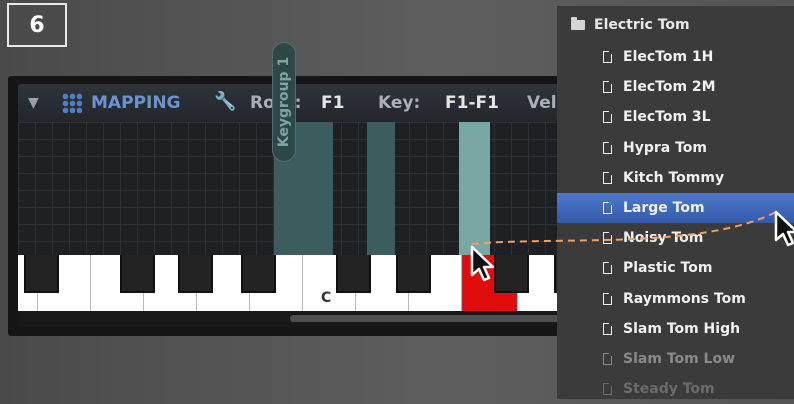 This screenshot has height=404, width=794. What do you see at coordinates (578, 23) in the screenshot?
I see `folder-icon` at bounding box center [578, 23].